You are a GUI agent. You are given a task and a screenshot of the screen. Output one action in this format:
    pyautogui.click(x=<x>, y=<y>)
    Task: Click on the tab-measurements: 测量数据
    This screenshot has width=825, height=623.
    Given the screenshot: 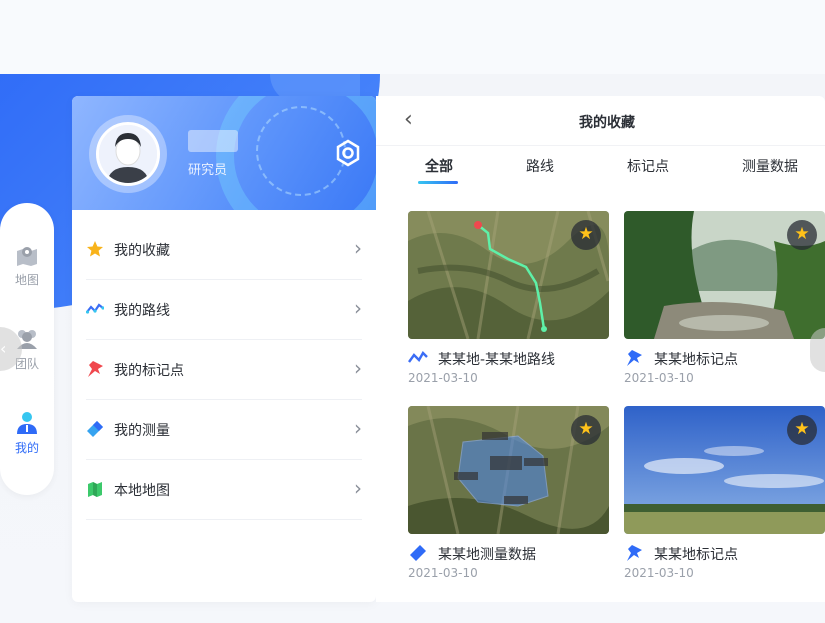 What is the action you would take?
    pyautogui.click(x=770, y=166)
    